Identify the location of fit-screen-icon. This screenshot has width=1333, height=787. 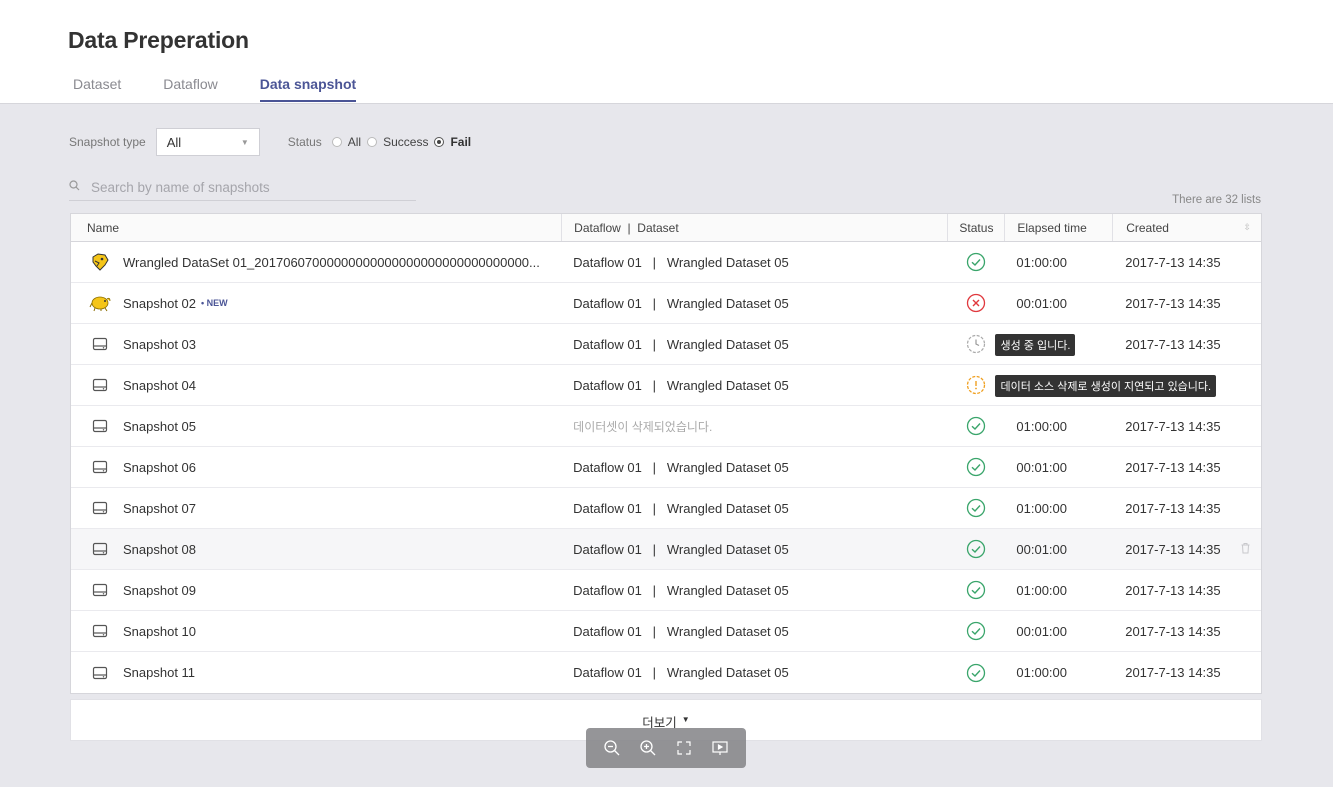
(684, 748).